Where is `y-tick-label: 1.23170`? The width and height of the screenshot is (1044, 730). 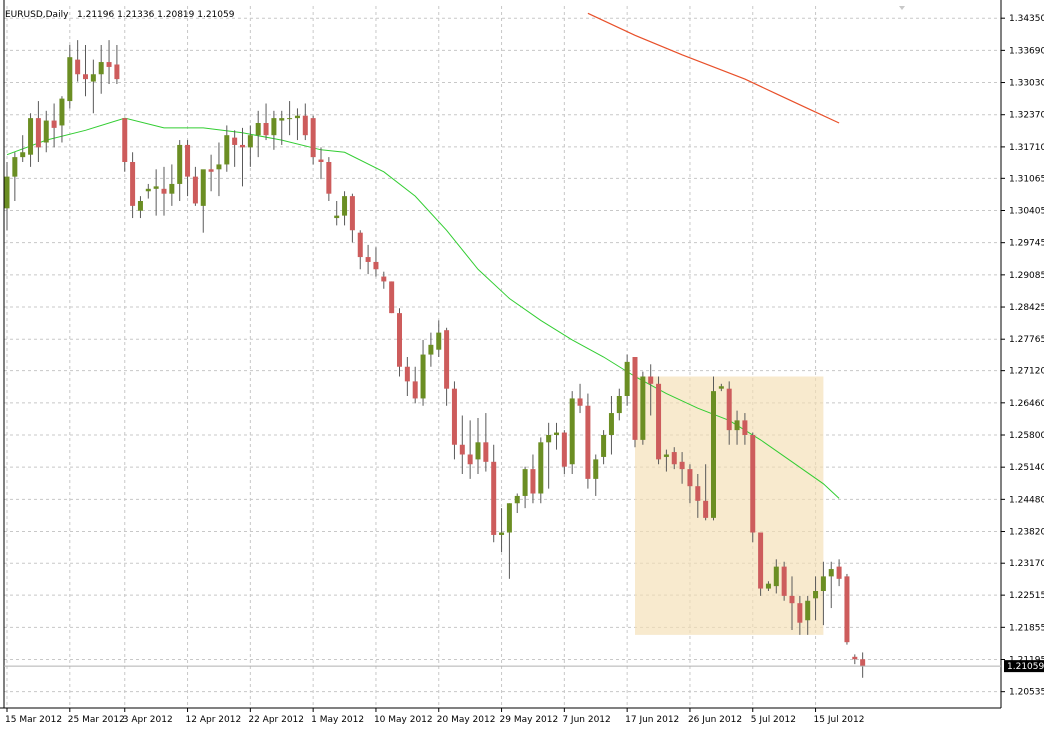
y-tick-label: 1.23170 is located at coordinates (1026, 564).